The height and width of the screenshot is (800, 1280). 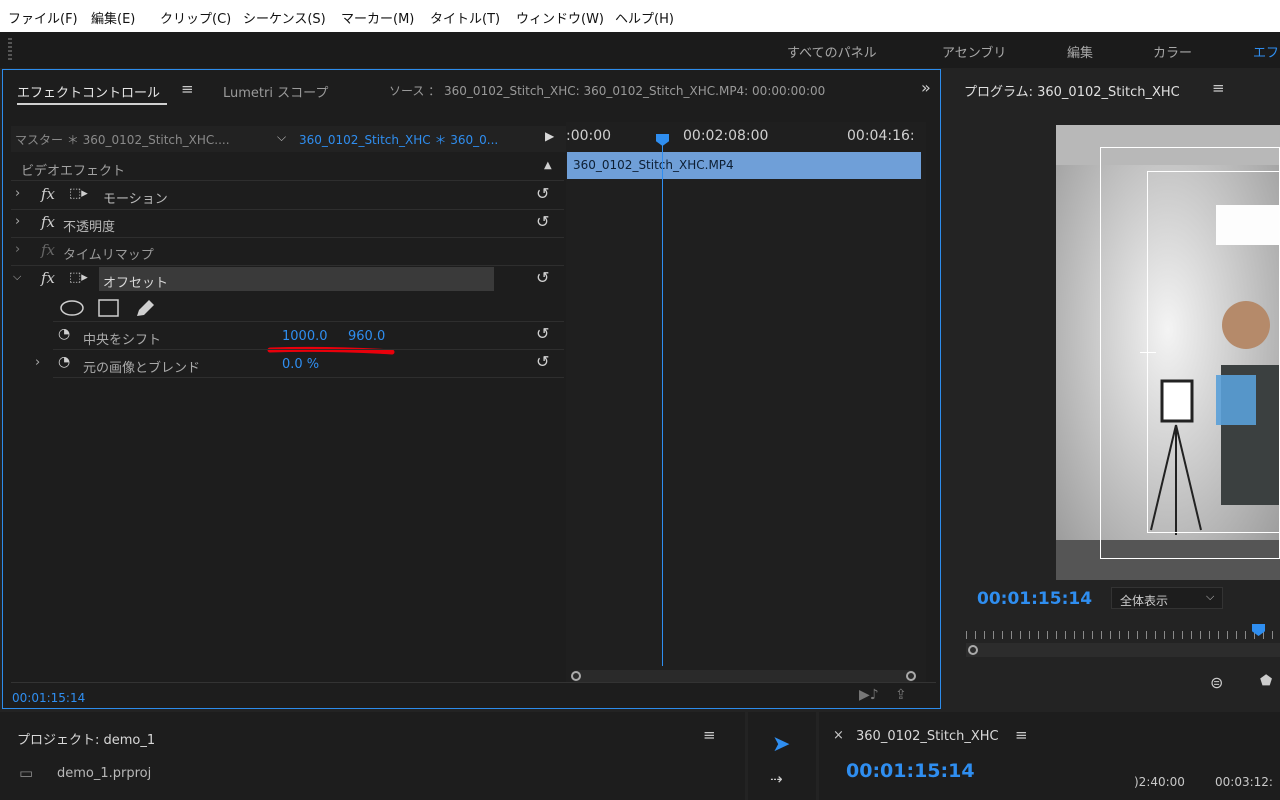 I want to click on menu-file: ファイル(F), so click(x=43, y=17).